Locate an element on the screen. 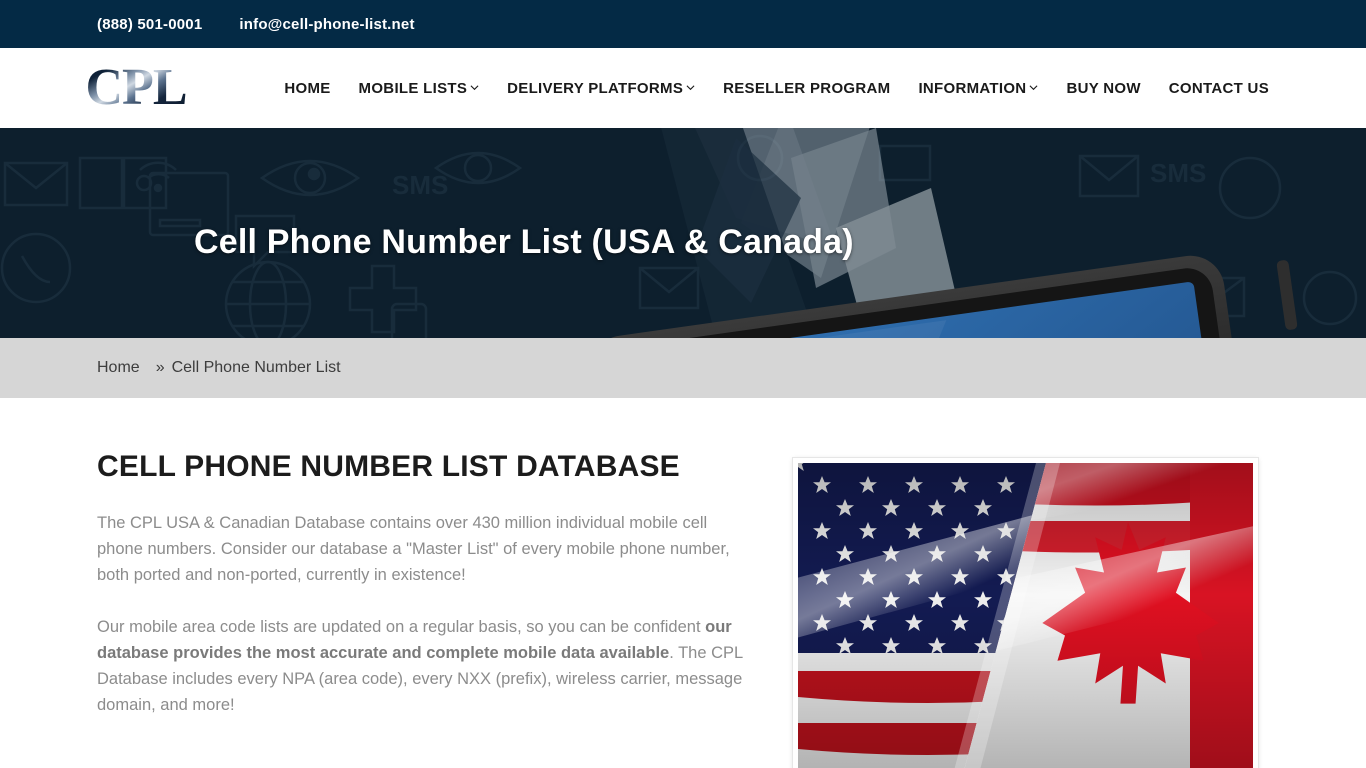 This screenshot has height=768, width=1366. usa-canada-flag-image is located at coordinates (1025, 615).